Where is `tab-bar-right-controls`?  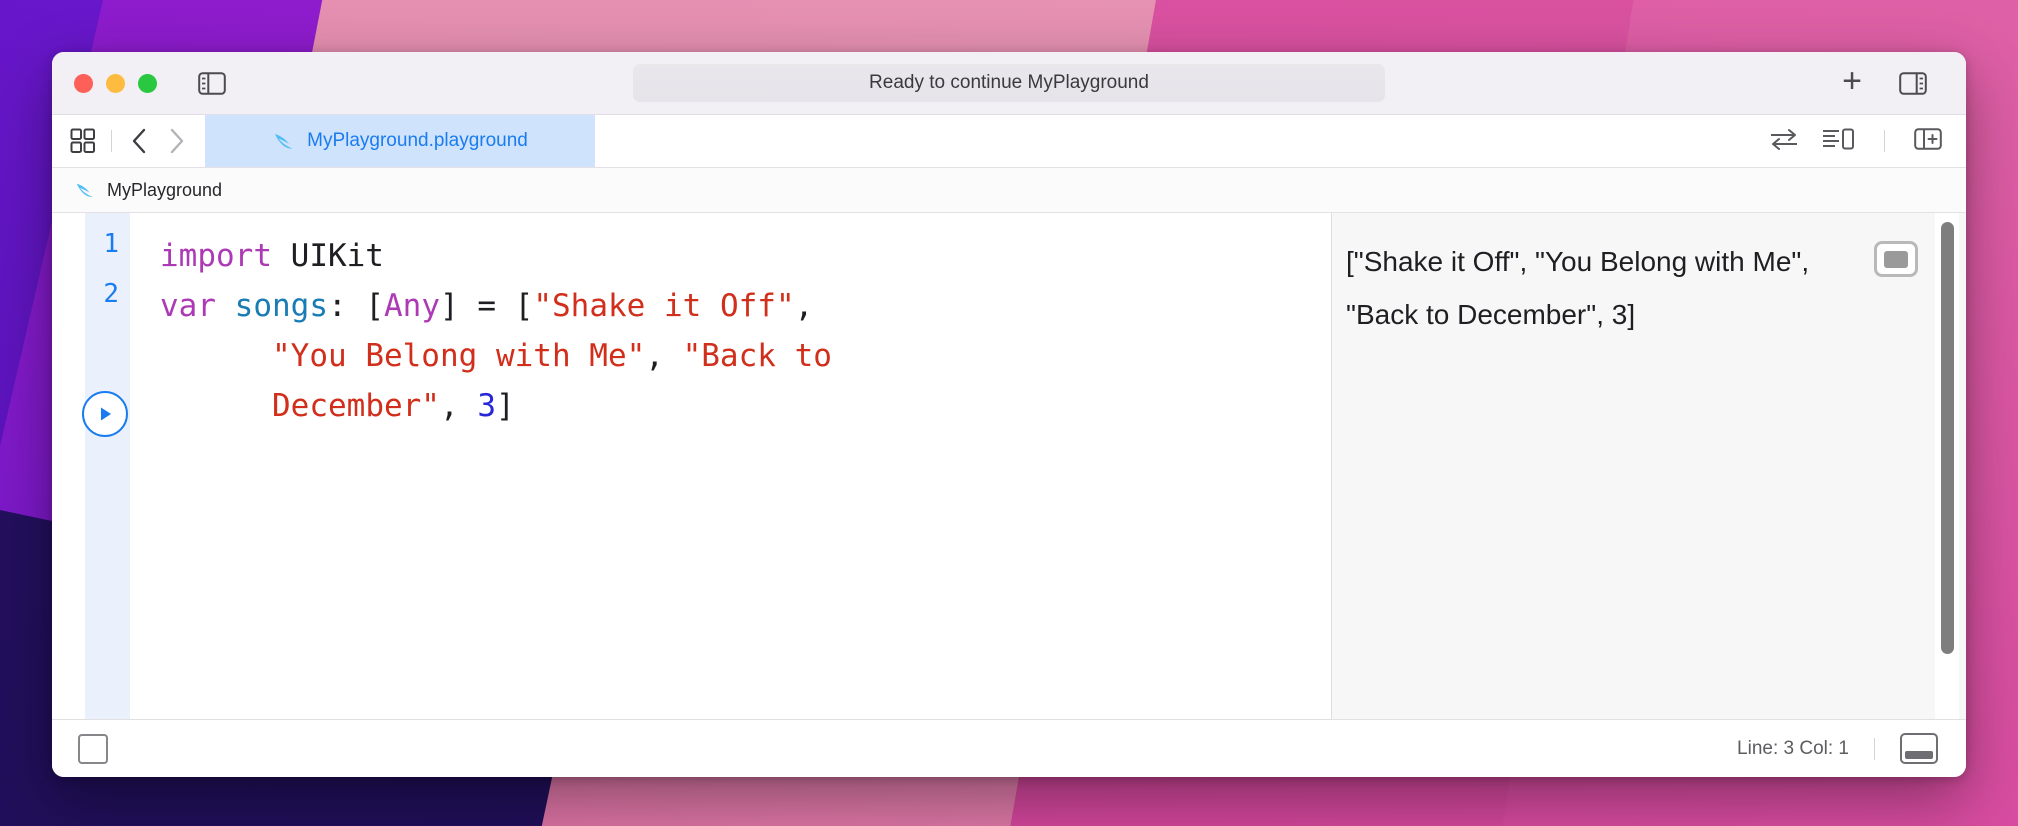 tab-bar-right-controls is located at coordinates (1867, 141).